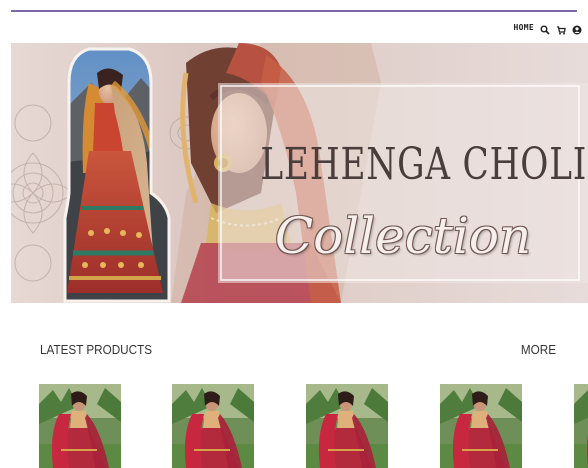  I want to click on banner-subtitle: Collection, so click(403, 236).